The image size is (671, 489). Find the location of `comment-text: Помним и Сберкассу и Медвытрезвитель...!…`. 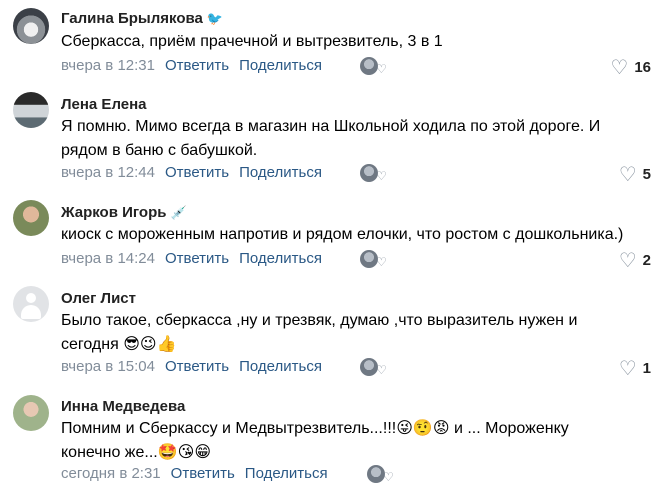

comment-text: Помним и Сберкассу и Медвытрезвитель...!… is located at coordinates (361, 441).